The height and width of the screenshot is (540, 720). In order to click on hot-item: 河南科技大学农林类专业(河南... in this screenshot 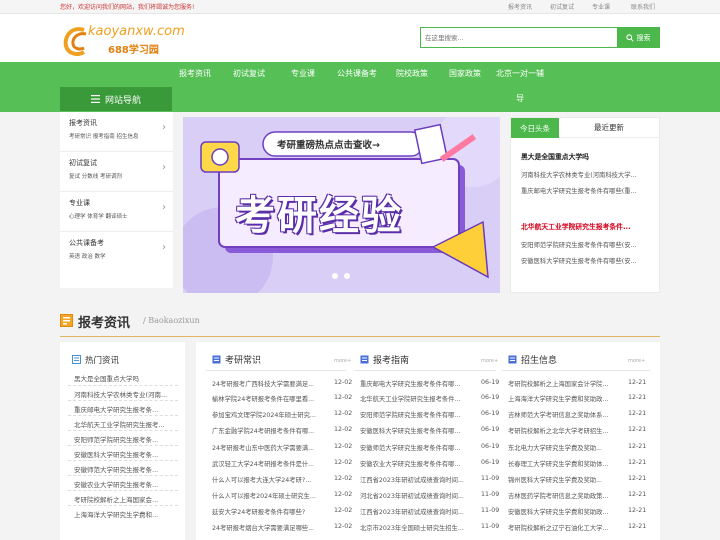, I will do `click(126, 394)`.